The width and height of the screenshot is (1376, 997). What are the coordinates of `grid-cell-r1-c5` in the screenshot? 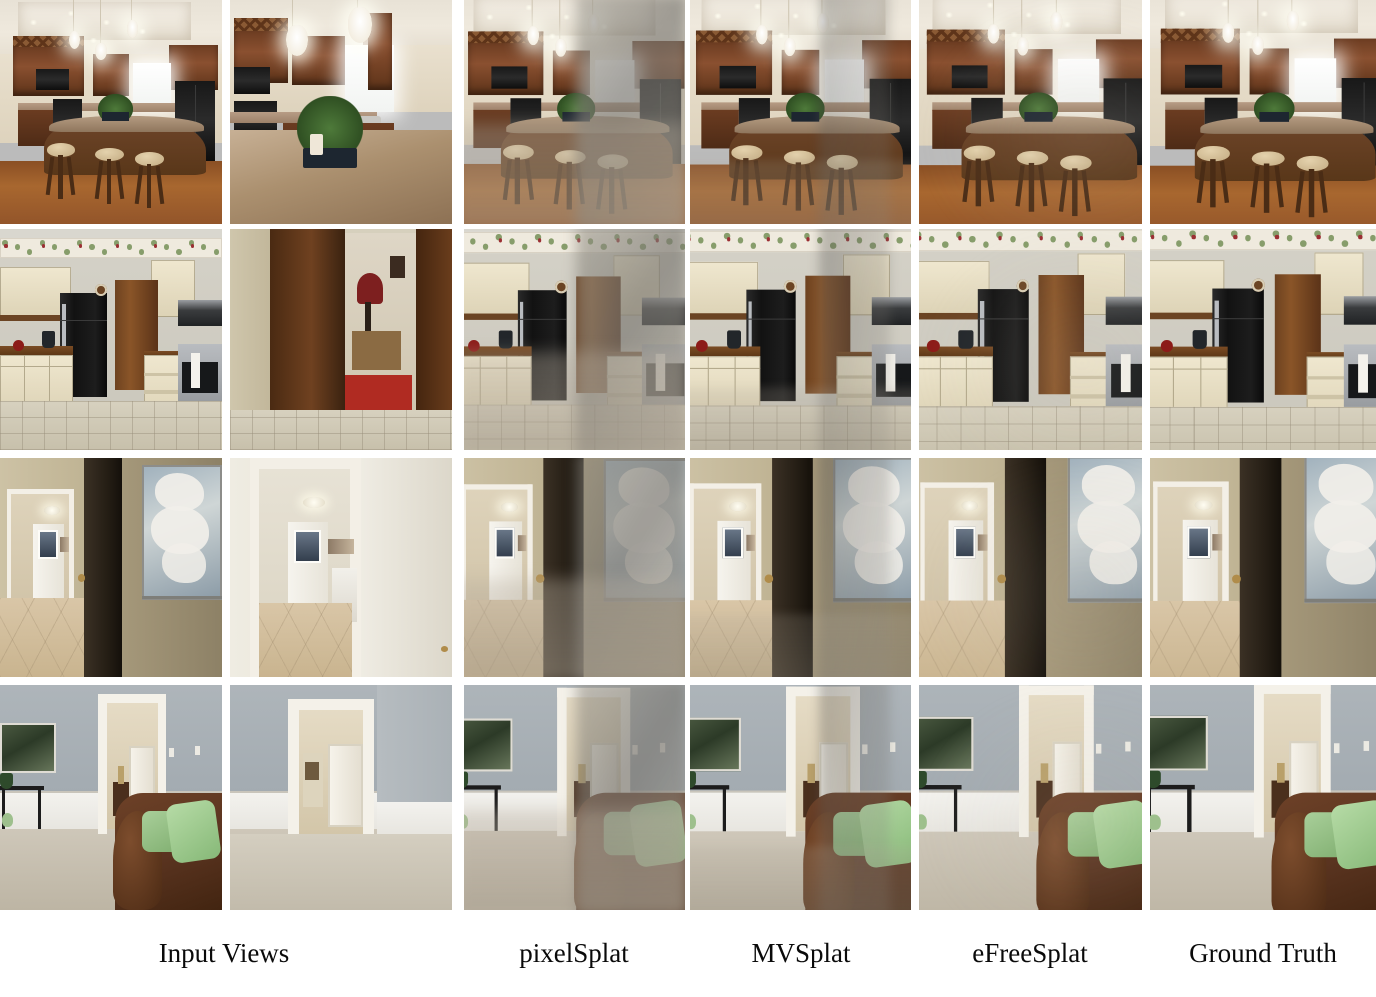 It's located at (1030, 112).